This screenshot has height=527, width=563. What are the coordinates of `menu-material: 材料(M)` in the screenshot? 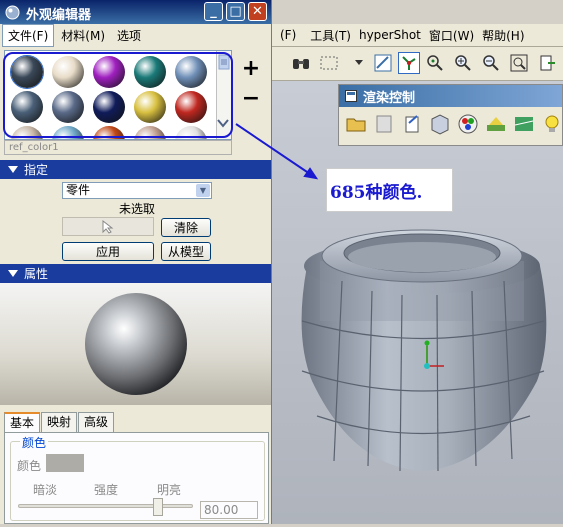 It's located at (83, 35).